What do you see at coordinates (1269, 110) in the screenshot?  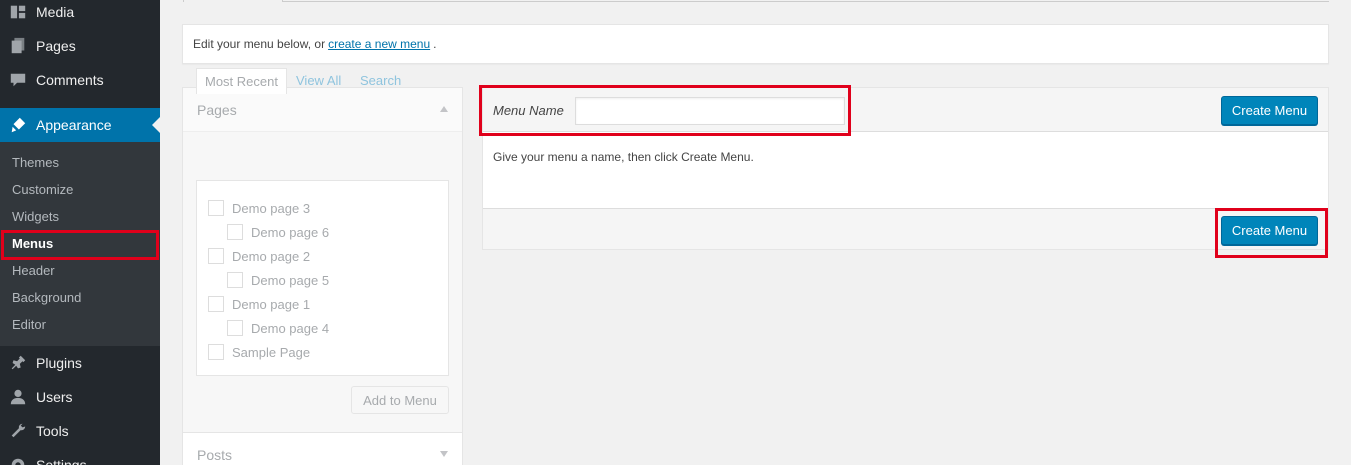 I see `create-menu-button-top: Create Menu` at bounding box center [1269, 110].